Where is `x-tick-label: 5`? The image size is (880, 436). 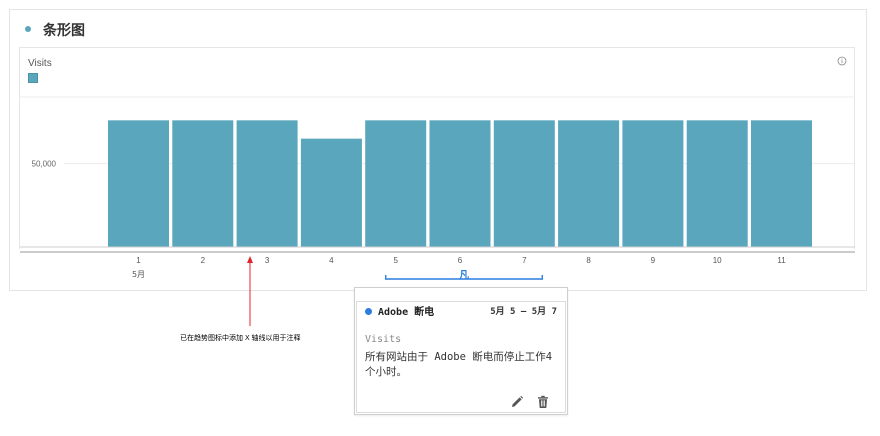
x-tick-label: 5 is located at coordinates (395, 260).